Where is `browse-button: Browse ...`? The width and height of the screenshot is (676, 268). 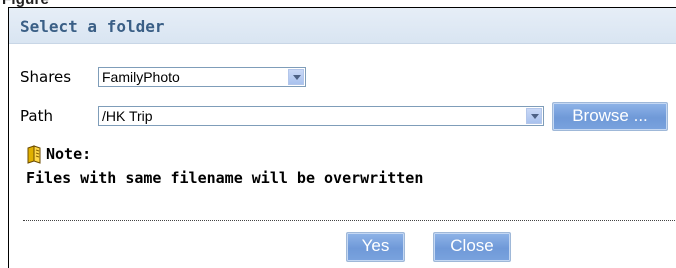
browse-button: Browse ... is located at coordinates (610, 116).